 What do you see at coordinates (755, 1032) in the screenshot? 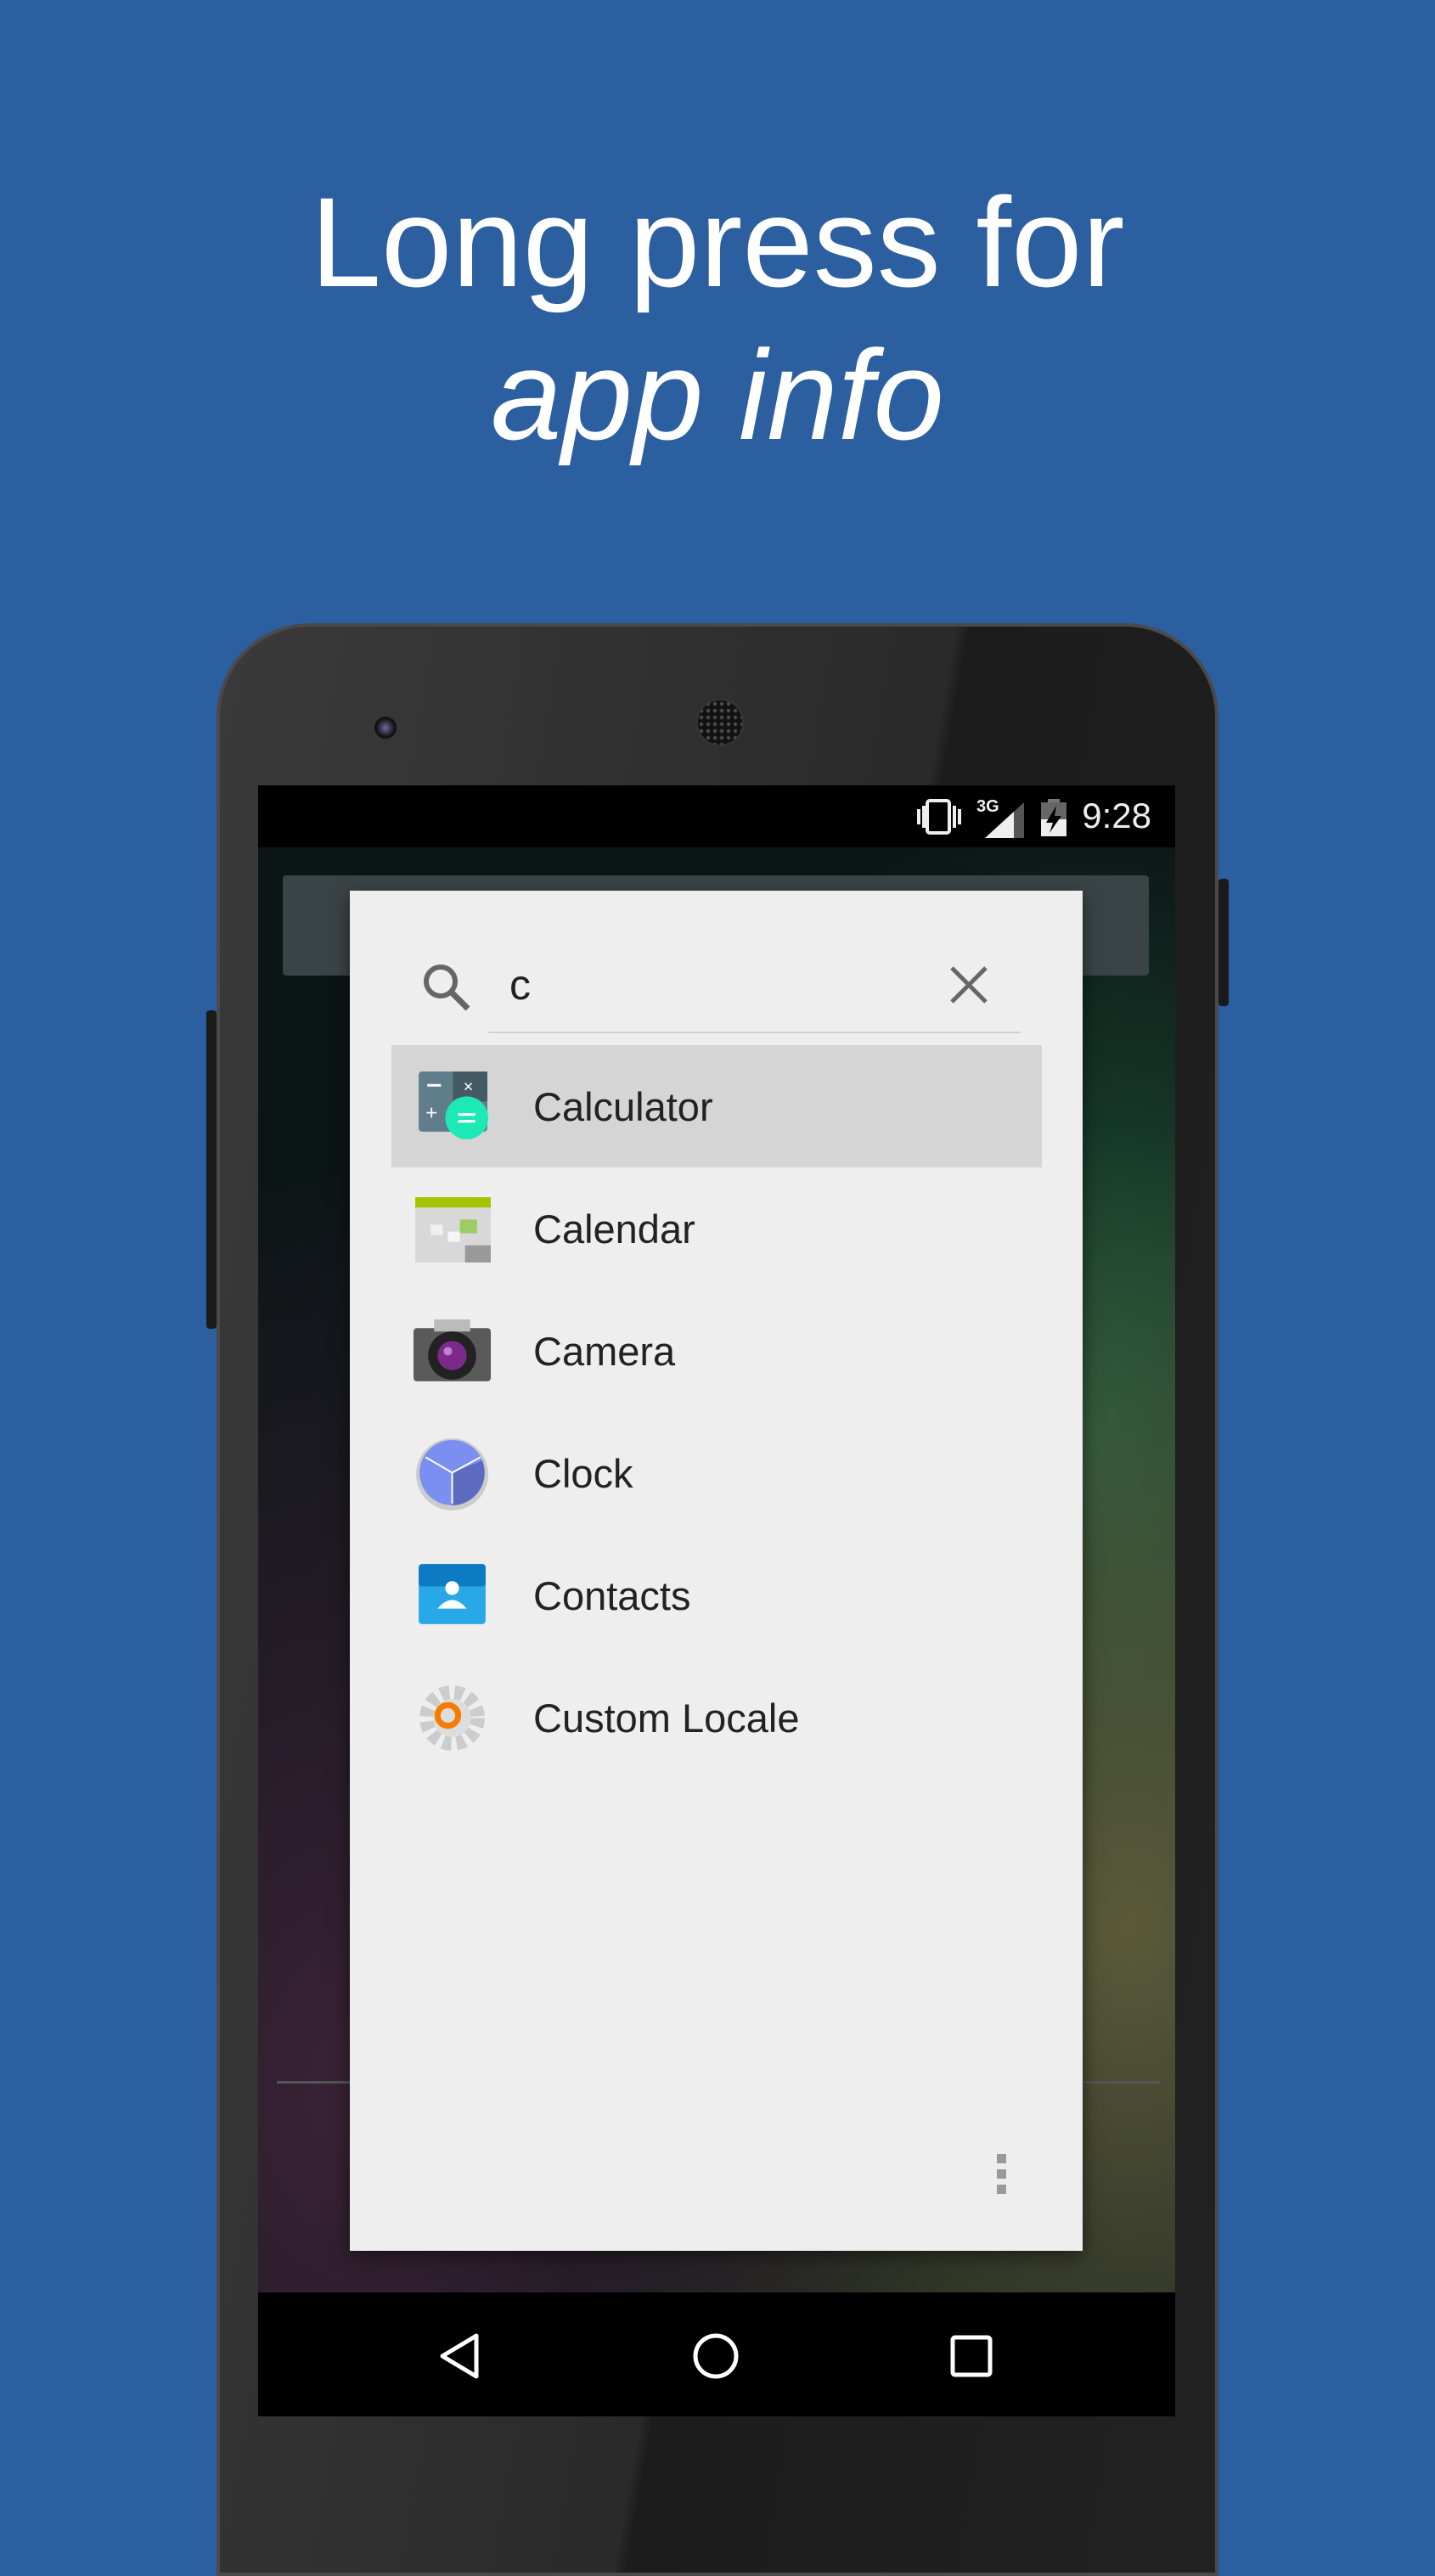
I see `search-underline` at bounding box center [755, 1032].